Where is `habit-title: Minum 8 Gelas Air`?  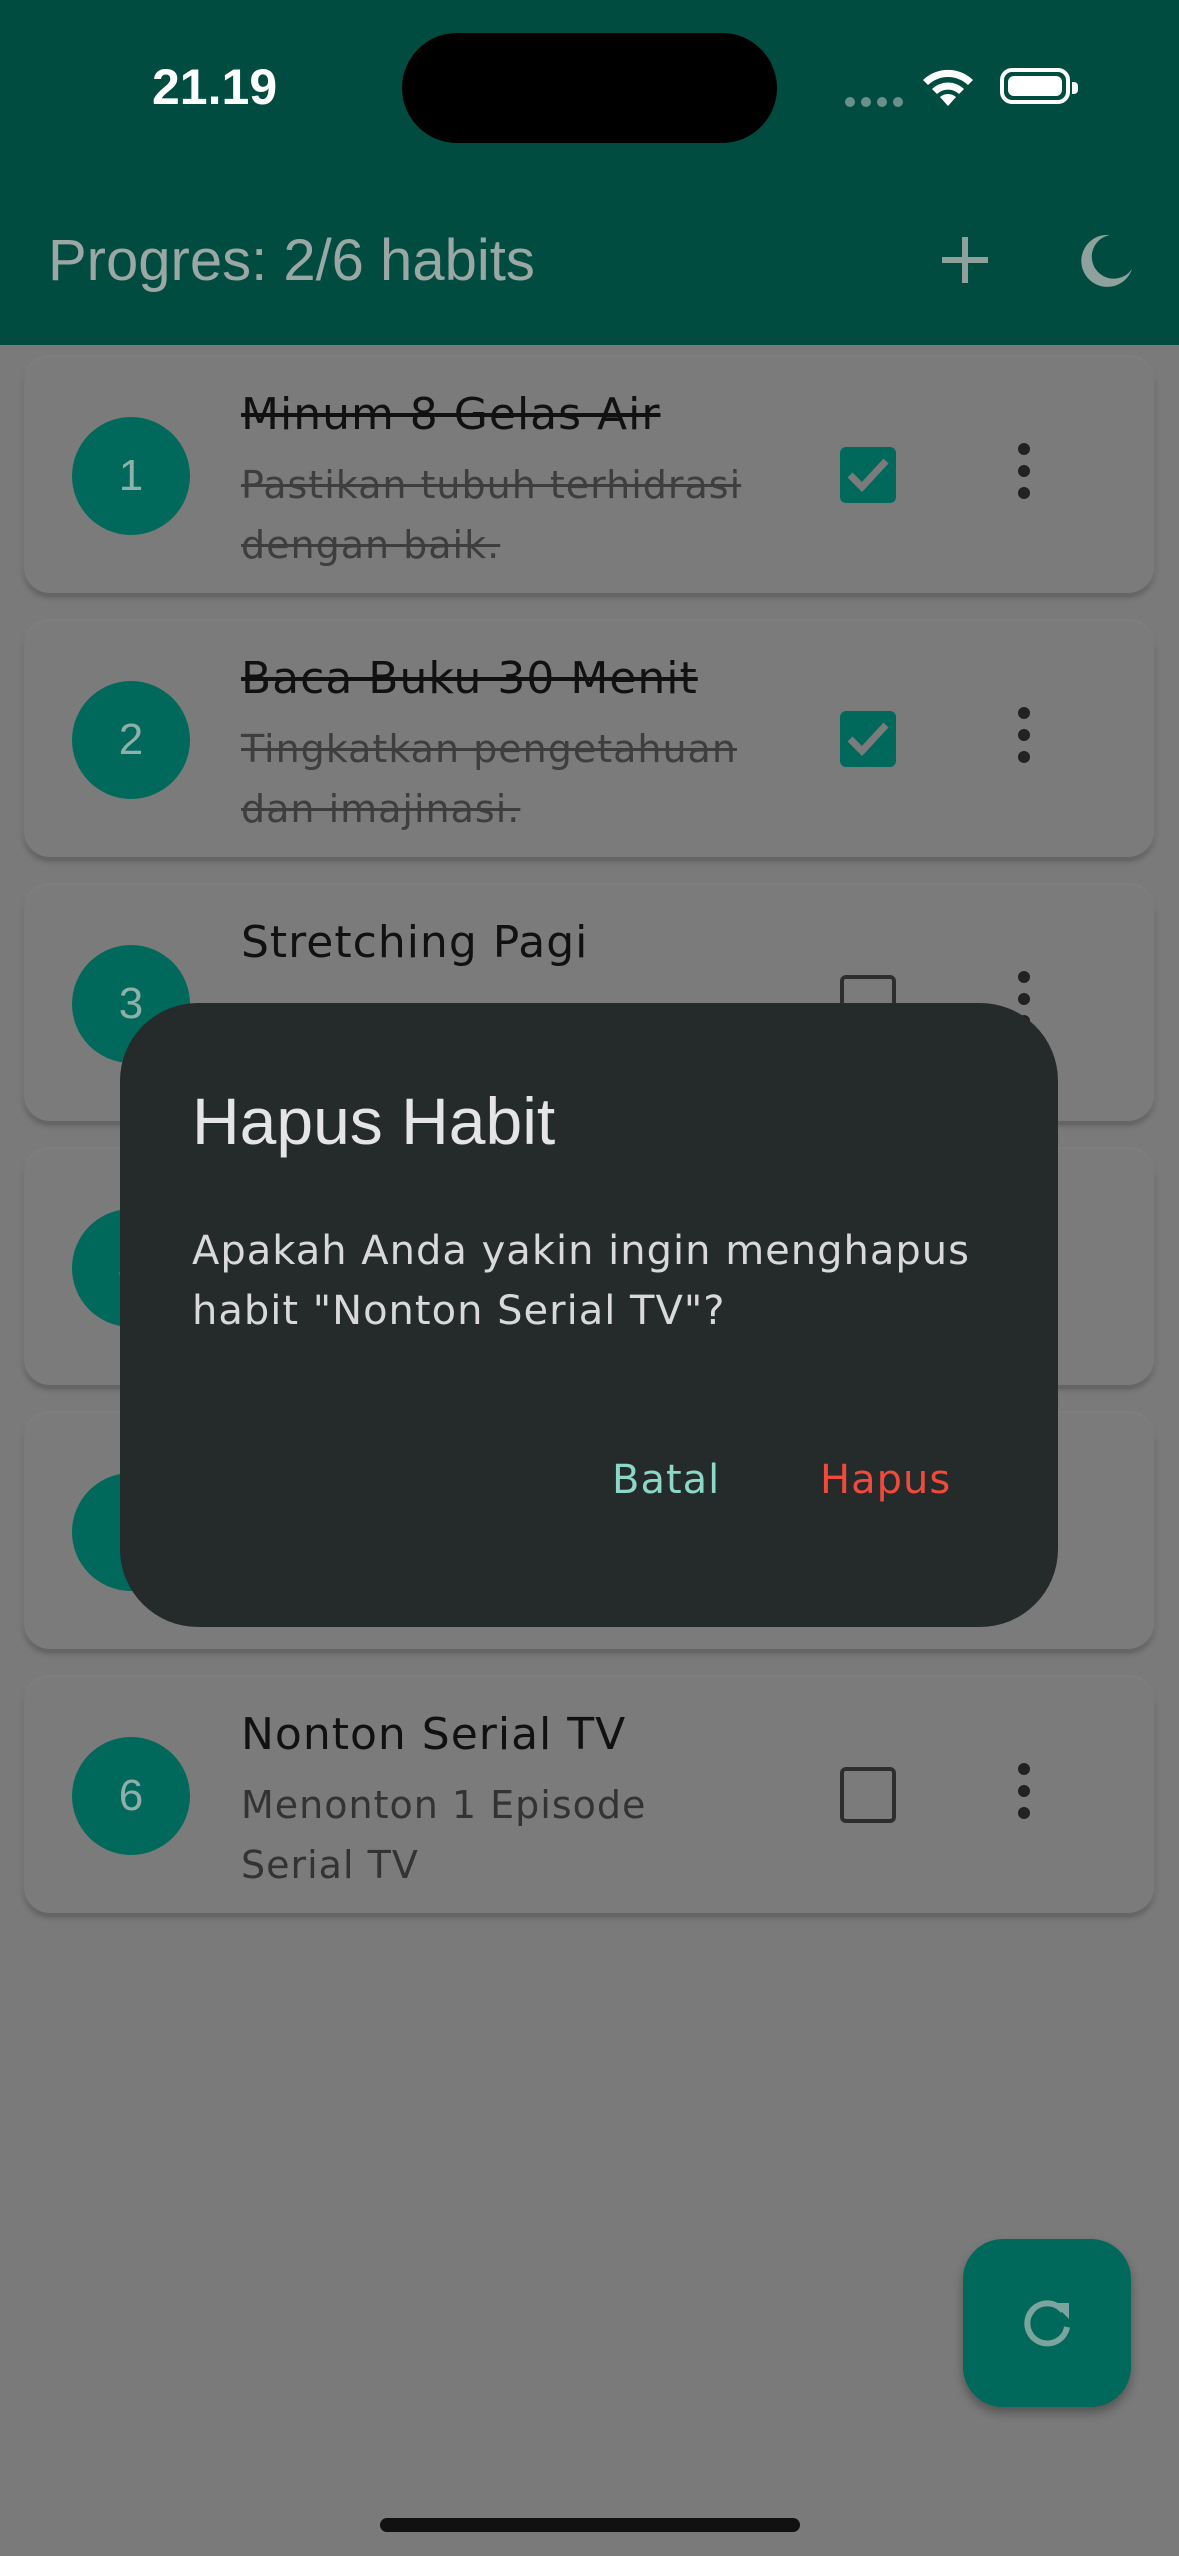
habit-title: Minum 8 Gelas Air is located at coordinates (451, 414).